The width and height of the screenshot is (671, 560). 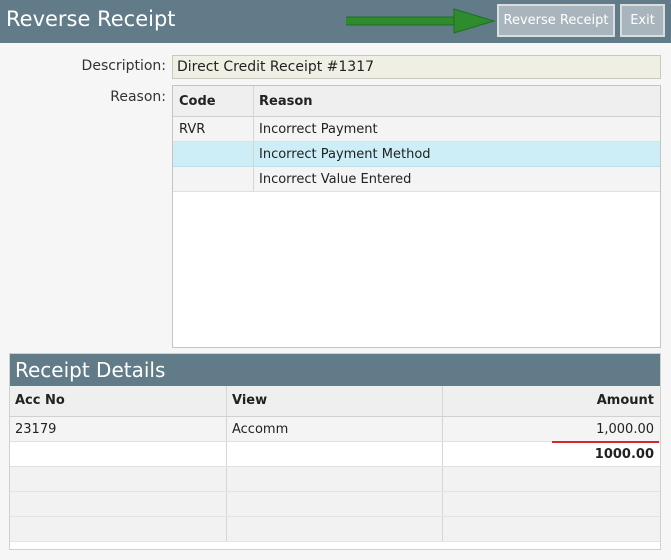 What do you see at coordinates (416, 179) in the screenshot?
I see `reason-row: Incorrect Value Entered` at bounding box center [416, 179].